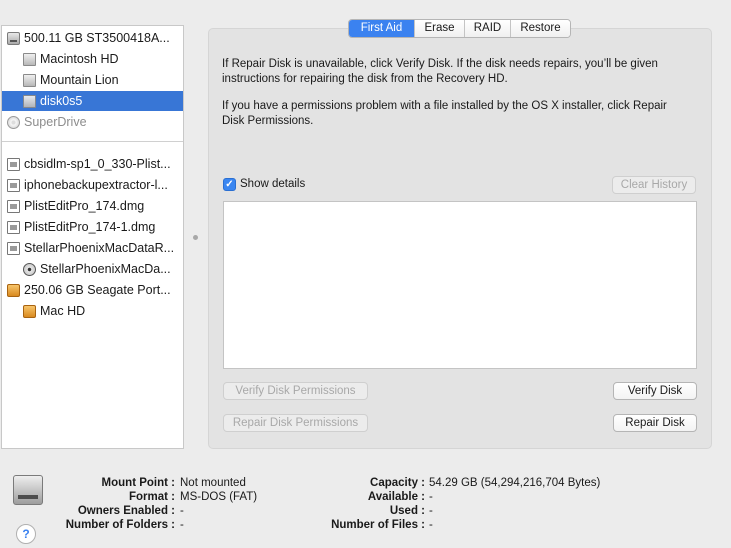  I want to click on mount-point-label: Mount Point :, so click(138, 483).